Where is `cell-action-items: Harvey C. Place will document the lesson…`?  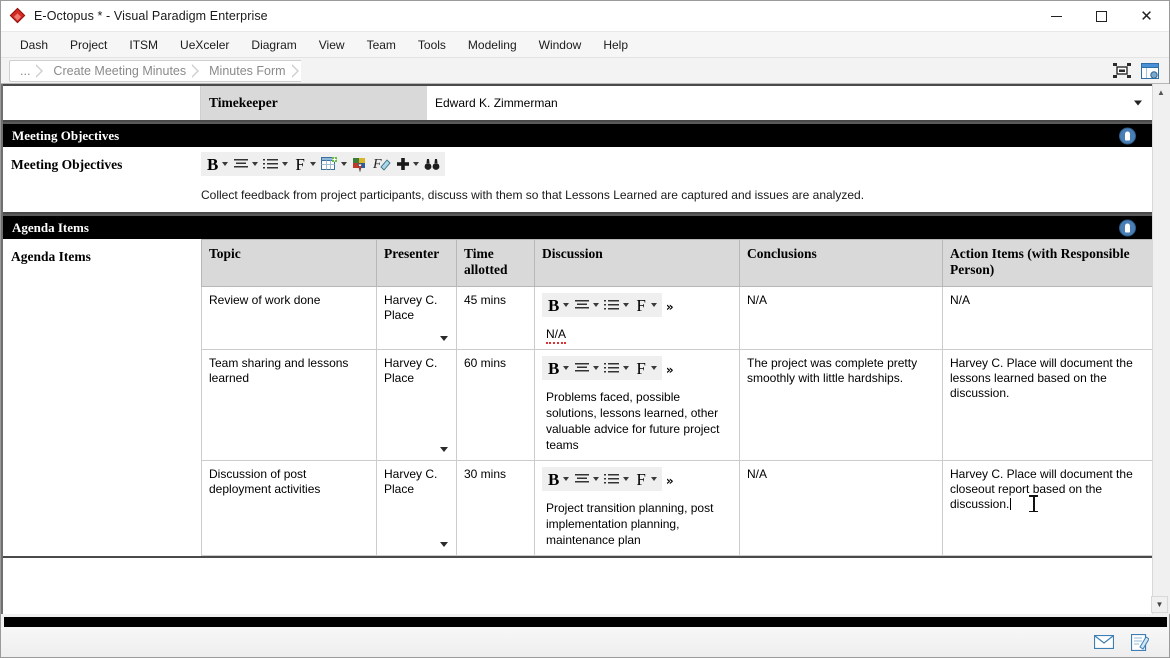
cell-action-items: Harvey C. Place will document the lesson… is located at coordinates (1047, 405).